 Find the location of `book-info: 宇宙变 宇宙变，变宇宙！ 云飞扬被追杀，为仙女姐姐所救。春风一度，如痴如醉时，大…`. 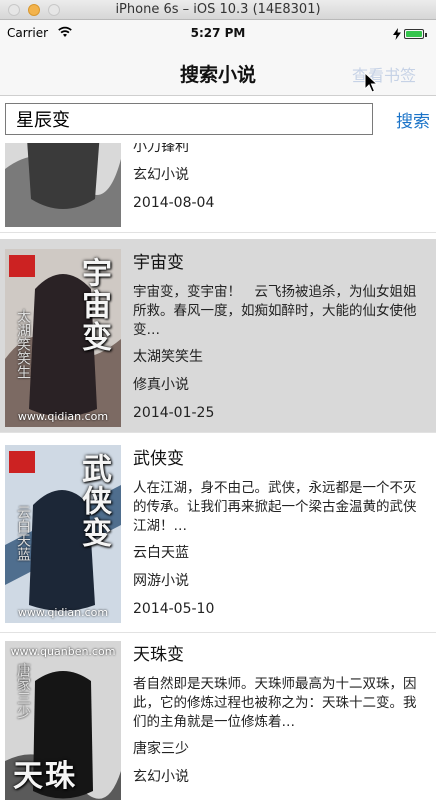

book-info: 宇宙变 宇宙变，变宇宙！ 云飞扬被追杀，为仙女姐姐所救。春风一度，如痴如醉时，大… is located at coordinates (275, 337).